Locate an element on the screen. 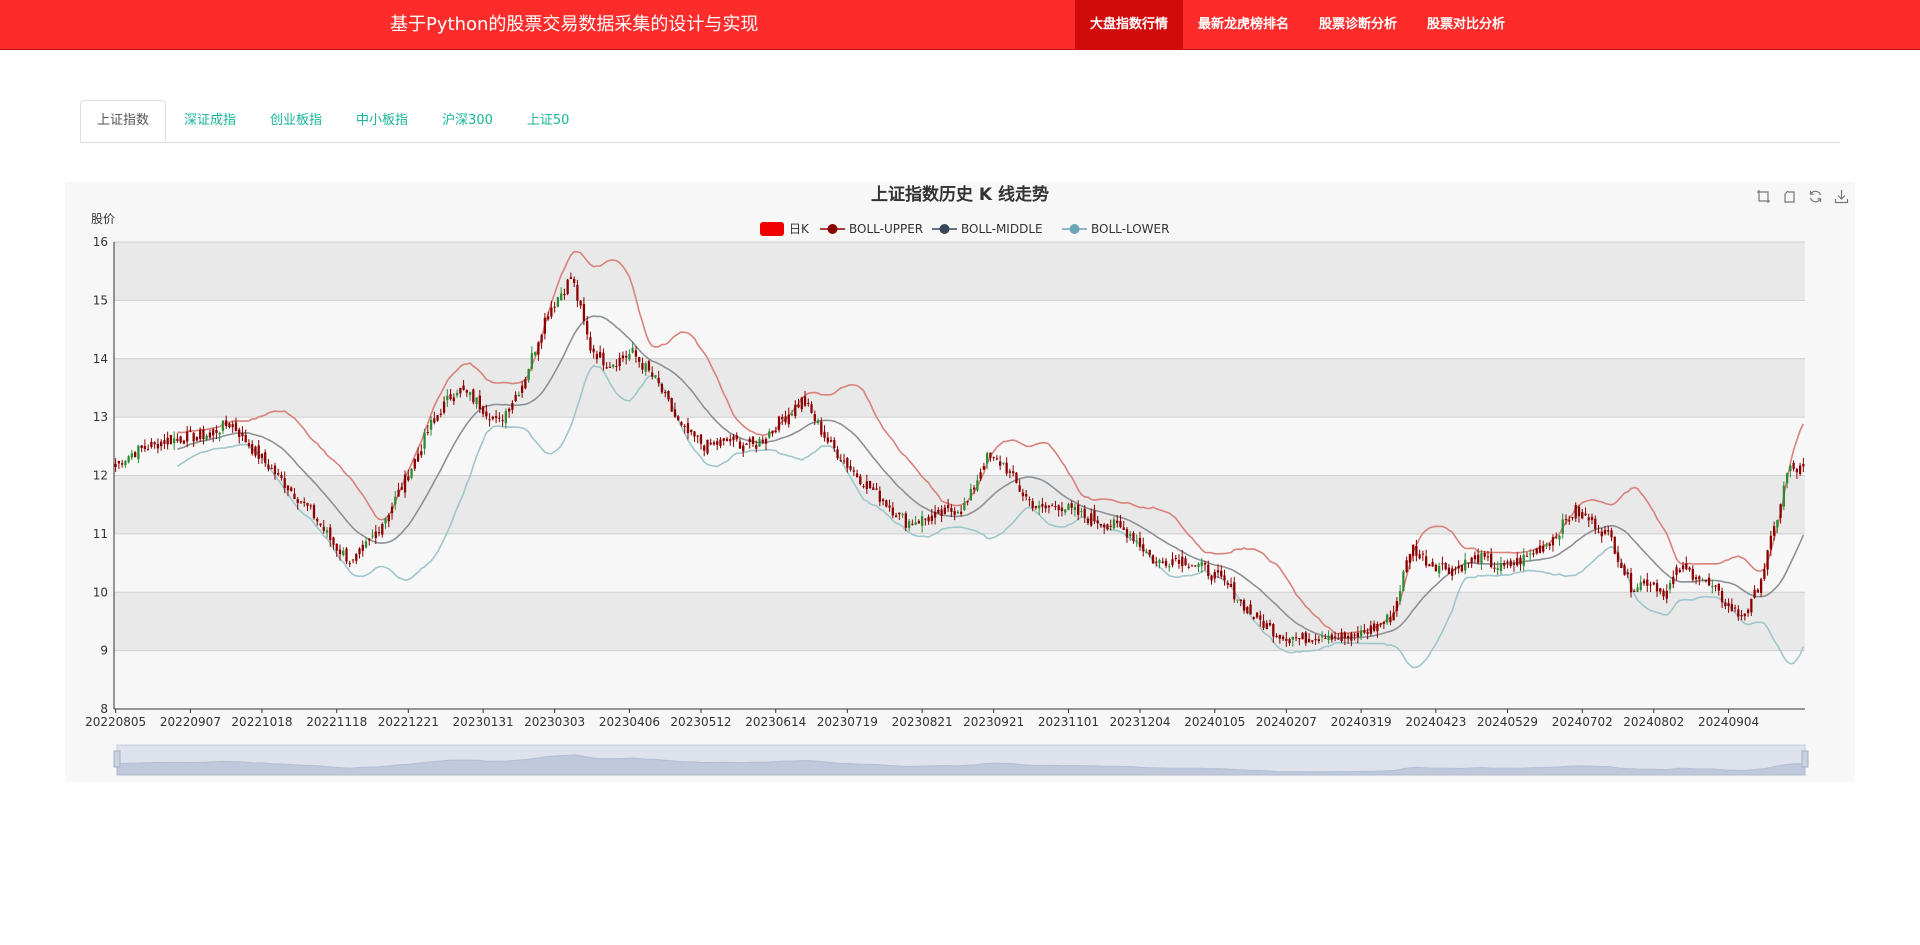 Image resolution: width=1920 pixels, height=945 pixels. legend-label: BOLL-UPPER is located at coordinates (886, 229).